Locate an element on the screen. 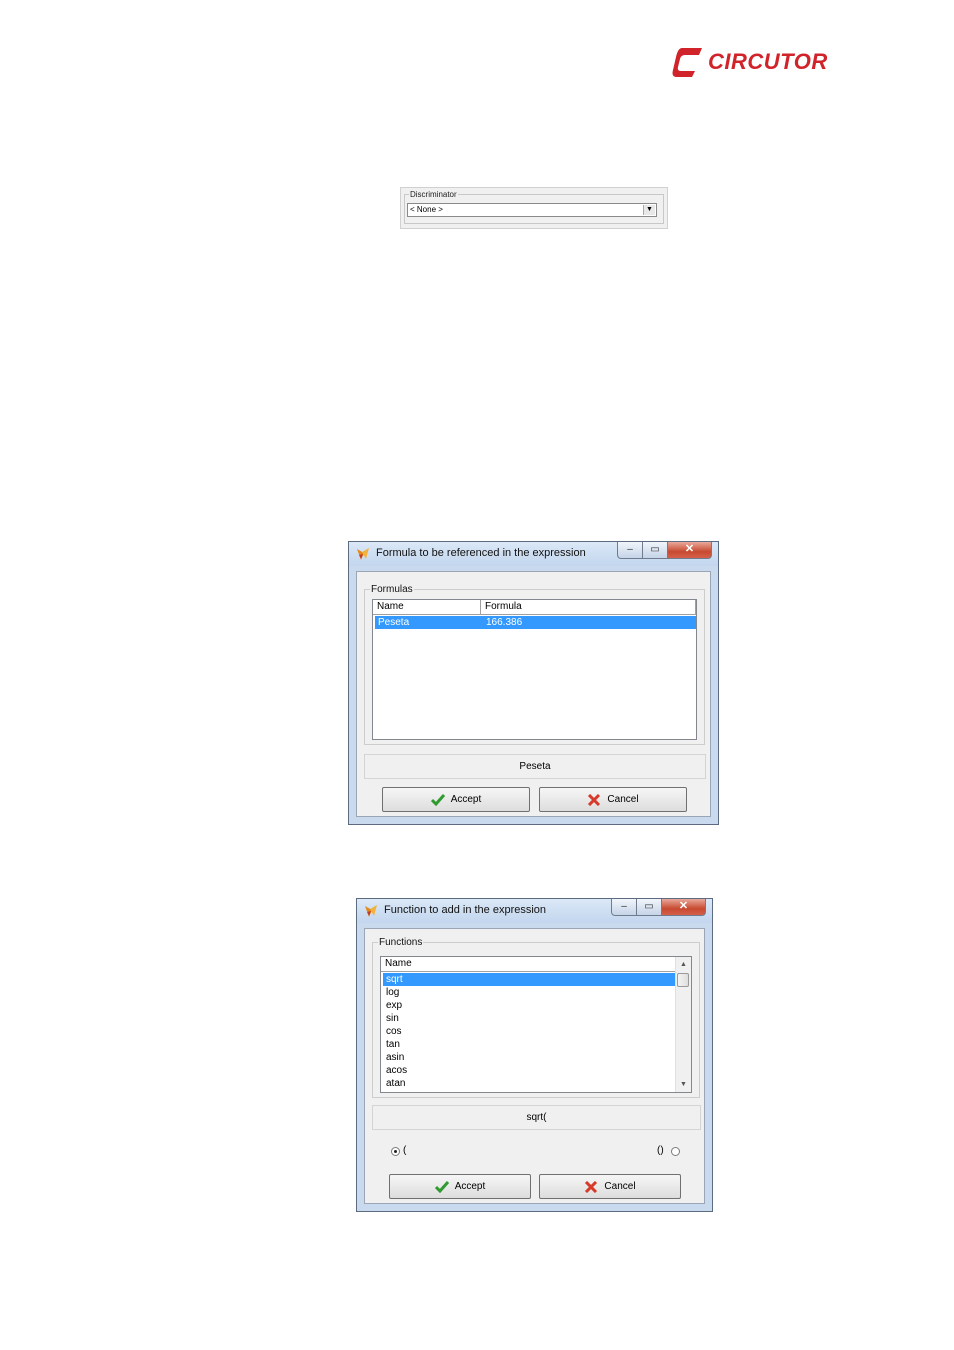 Image resolution: width=954 pixels, height=1350 pixels. circutor-logo: CIRCUTOR is located at coordinates (759, 62).